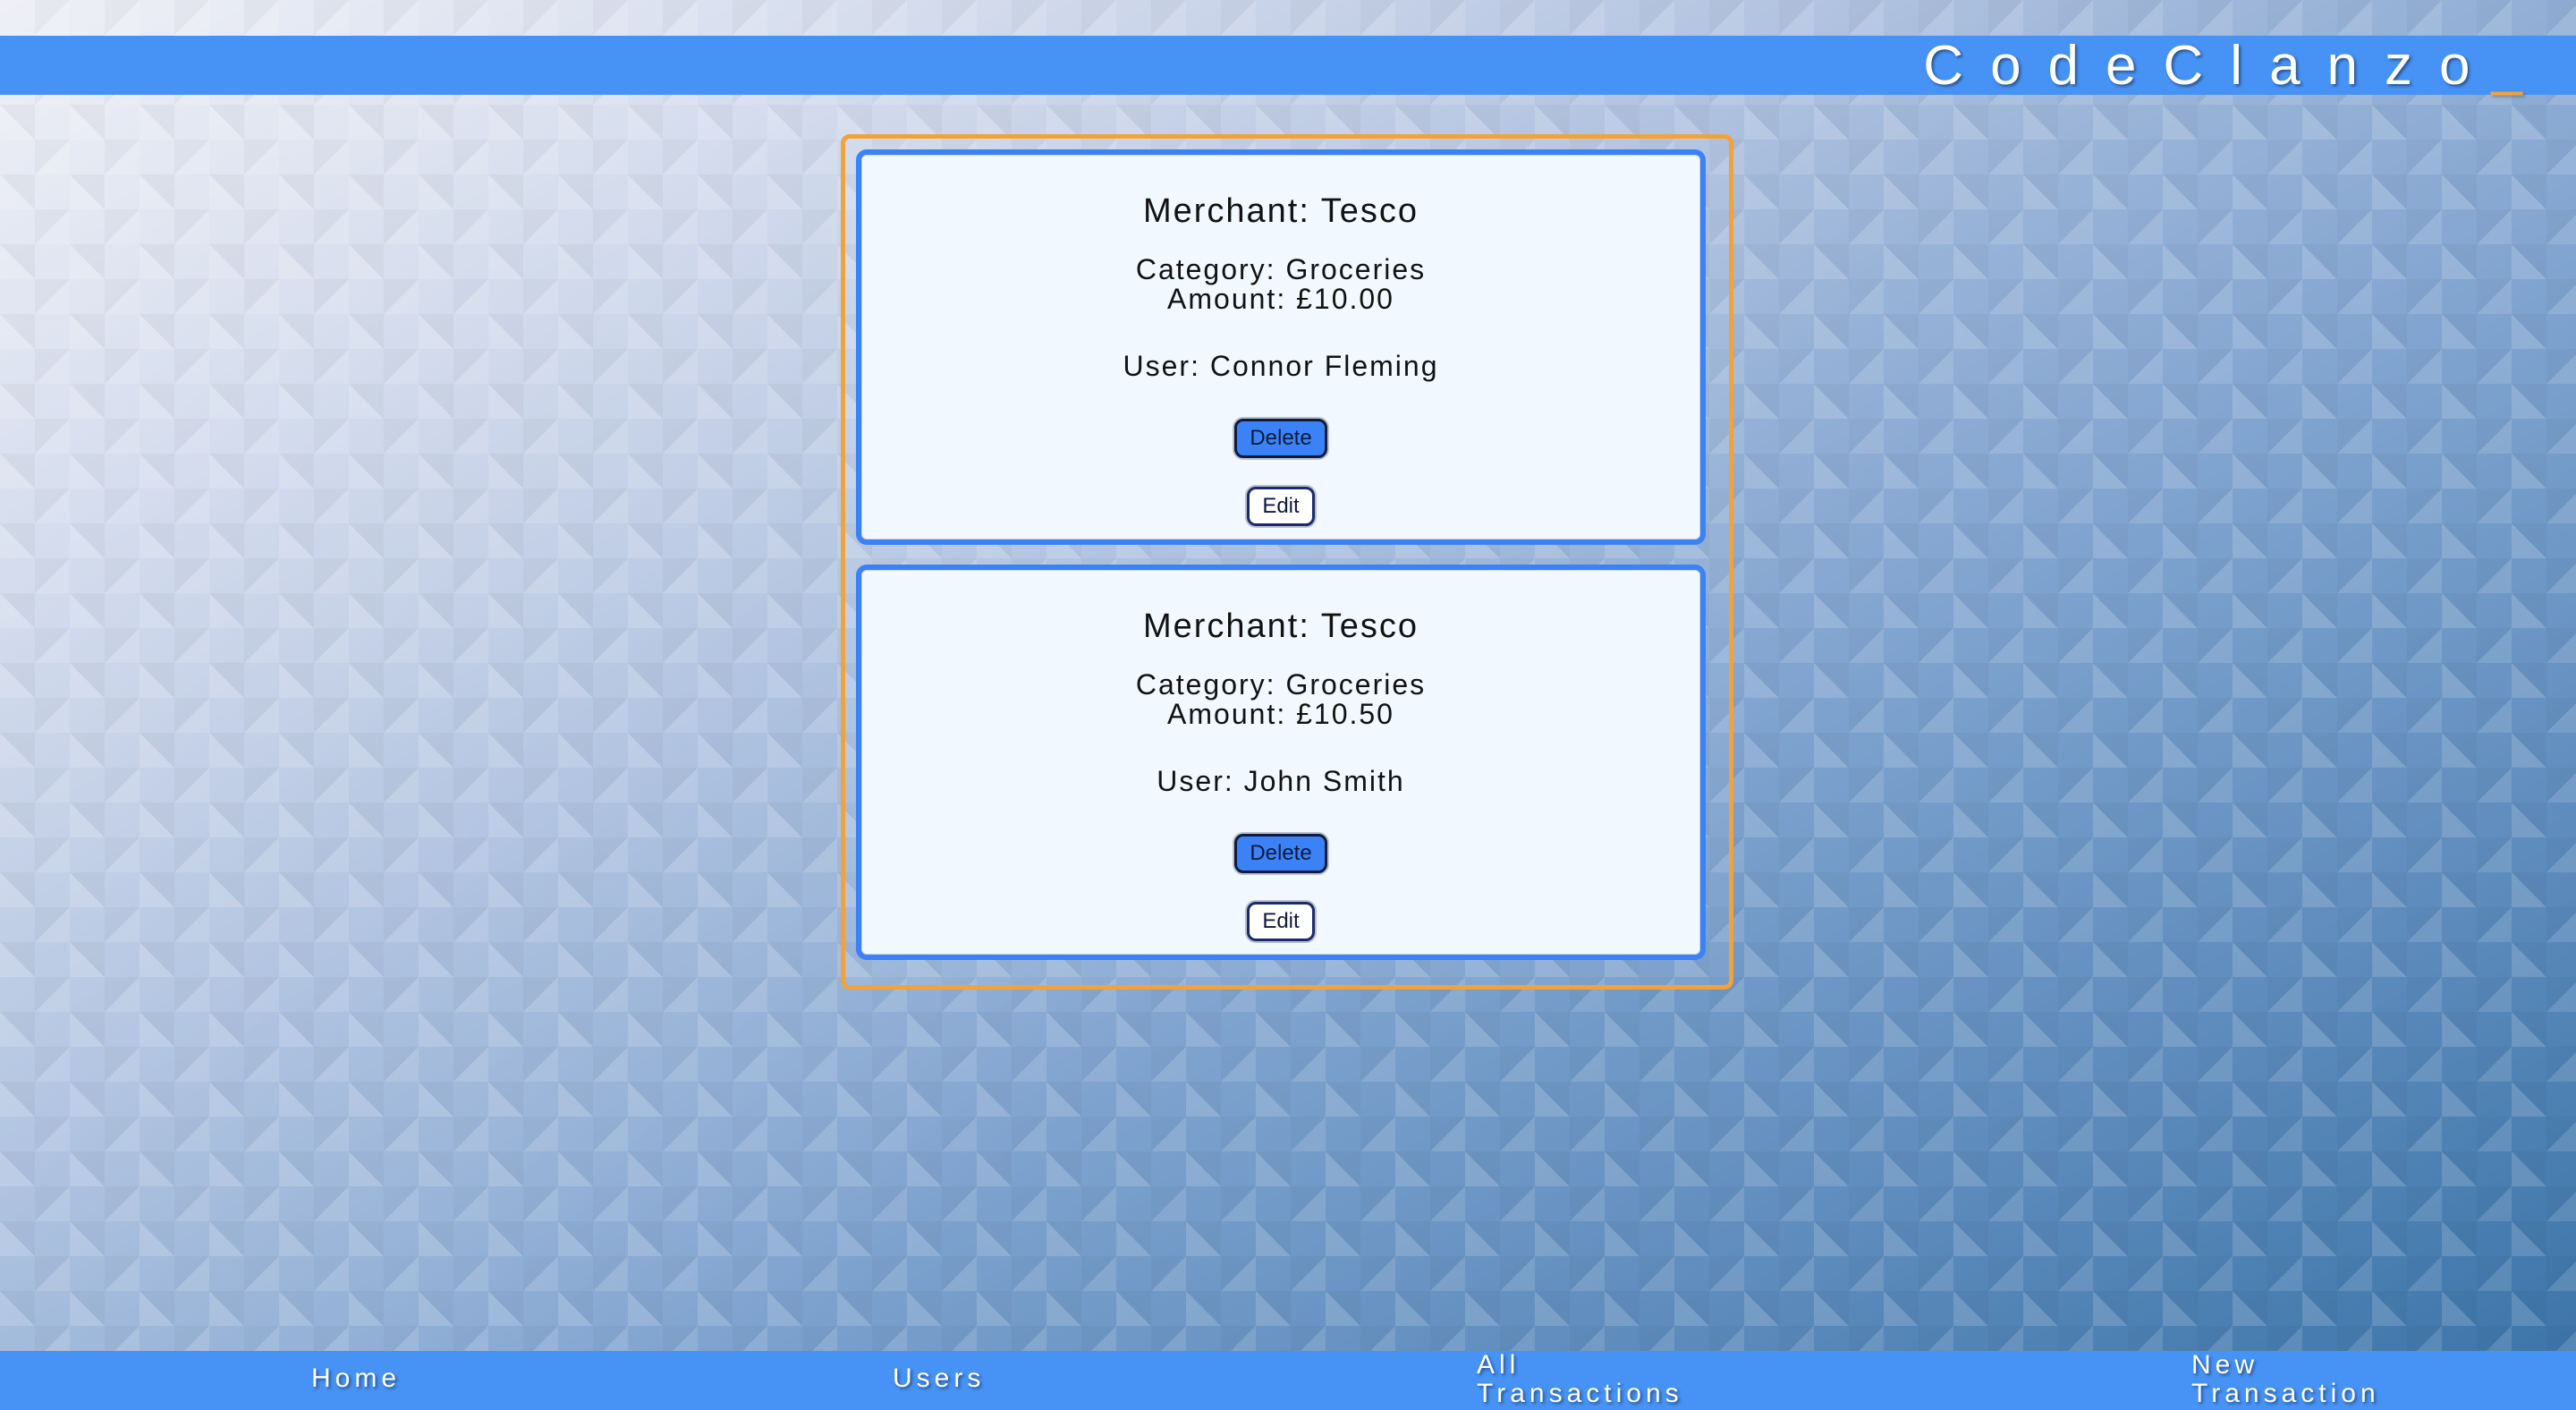  Describe the element at coordinates (2210, 66) in the screenshot. I see `brand-text: CodeClanzo` at that location.